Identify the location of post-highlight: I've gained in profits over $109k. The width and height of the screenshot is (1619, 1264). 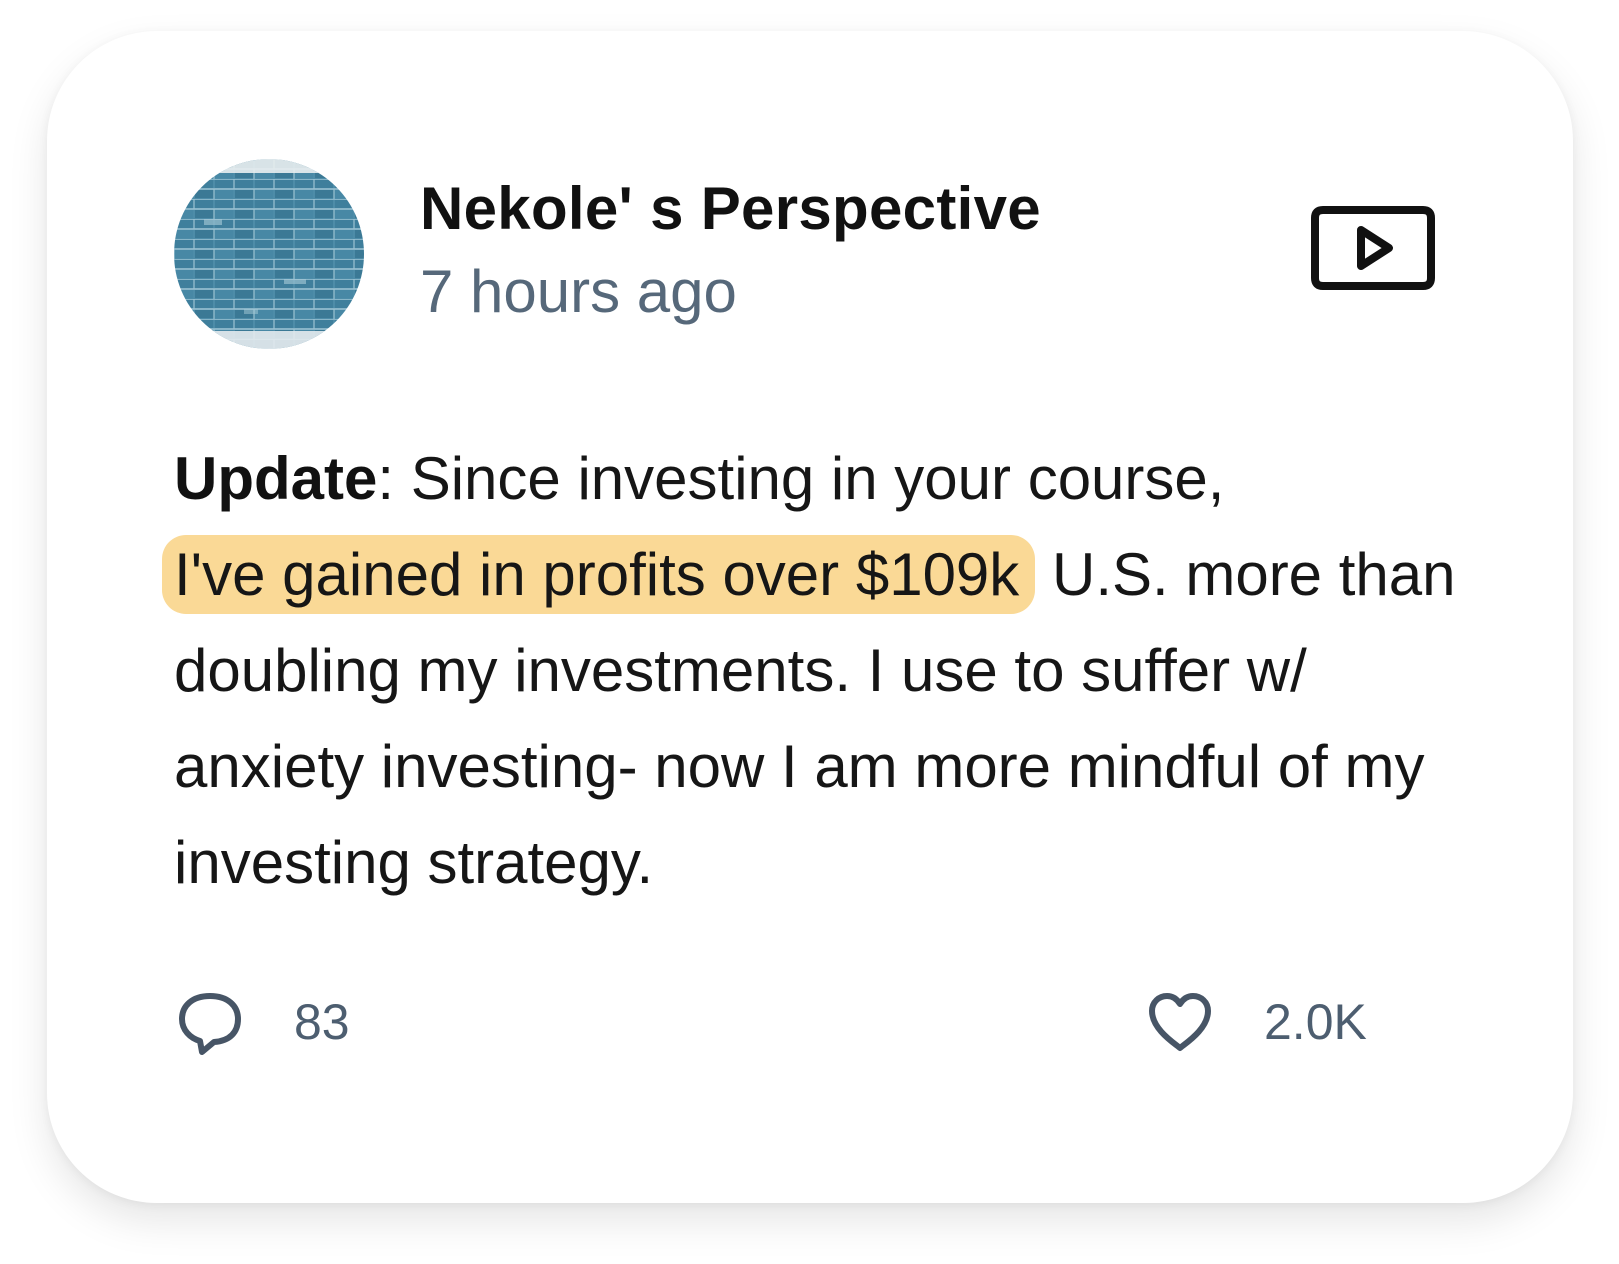
(599, 574).